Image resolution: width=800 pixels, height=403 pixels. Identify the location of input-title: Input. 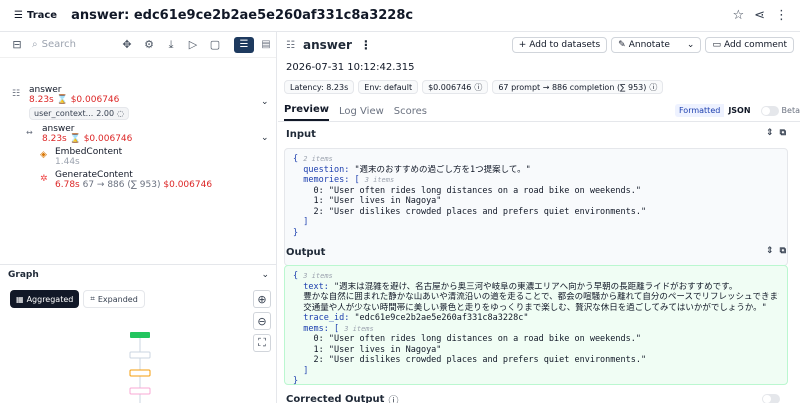
(301, 134).